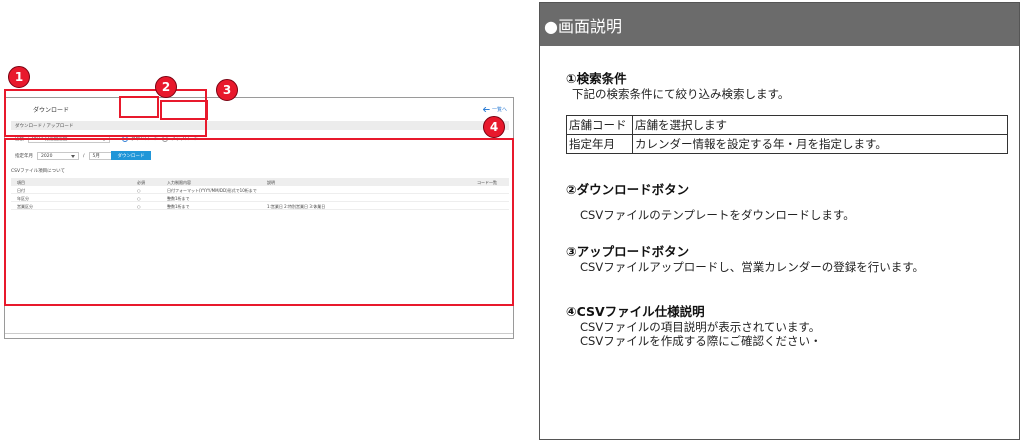 The width and height of the screenshot is (1024, 441). What do you see at coordinates (820, 144) in the screenshot?
I see `cell: カレンダー情報を設定する年・月を指定します。` at bounding box center [820, 144].